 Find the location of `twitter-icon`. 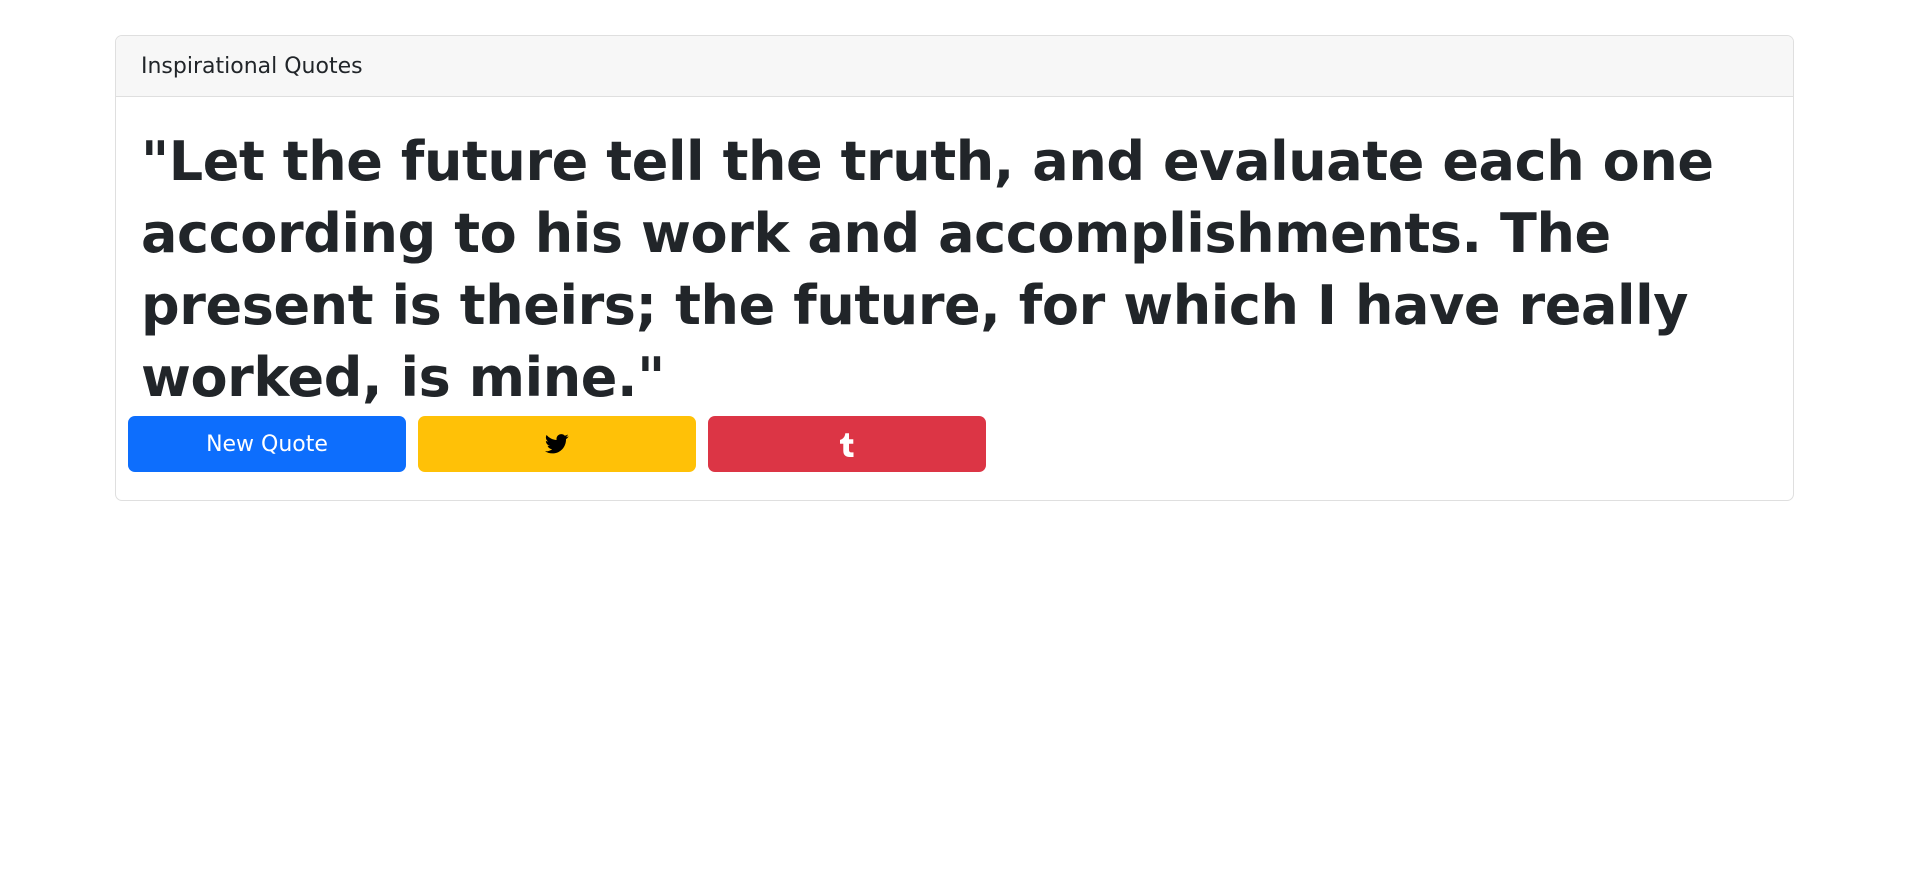

twitter-icon is located at coordinates (557, 444).